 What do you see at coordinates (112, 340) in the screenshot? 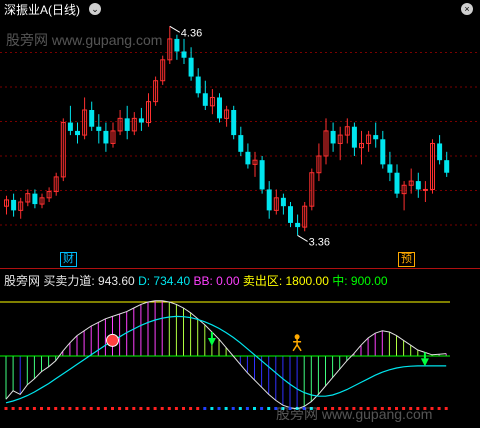
I see `buy-ball-icon` at bounding box center [112, 340].